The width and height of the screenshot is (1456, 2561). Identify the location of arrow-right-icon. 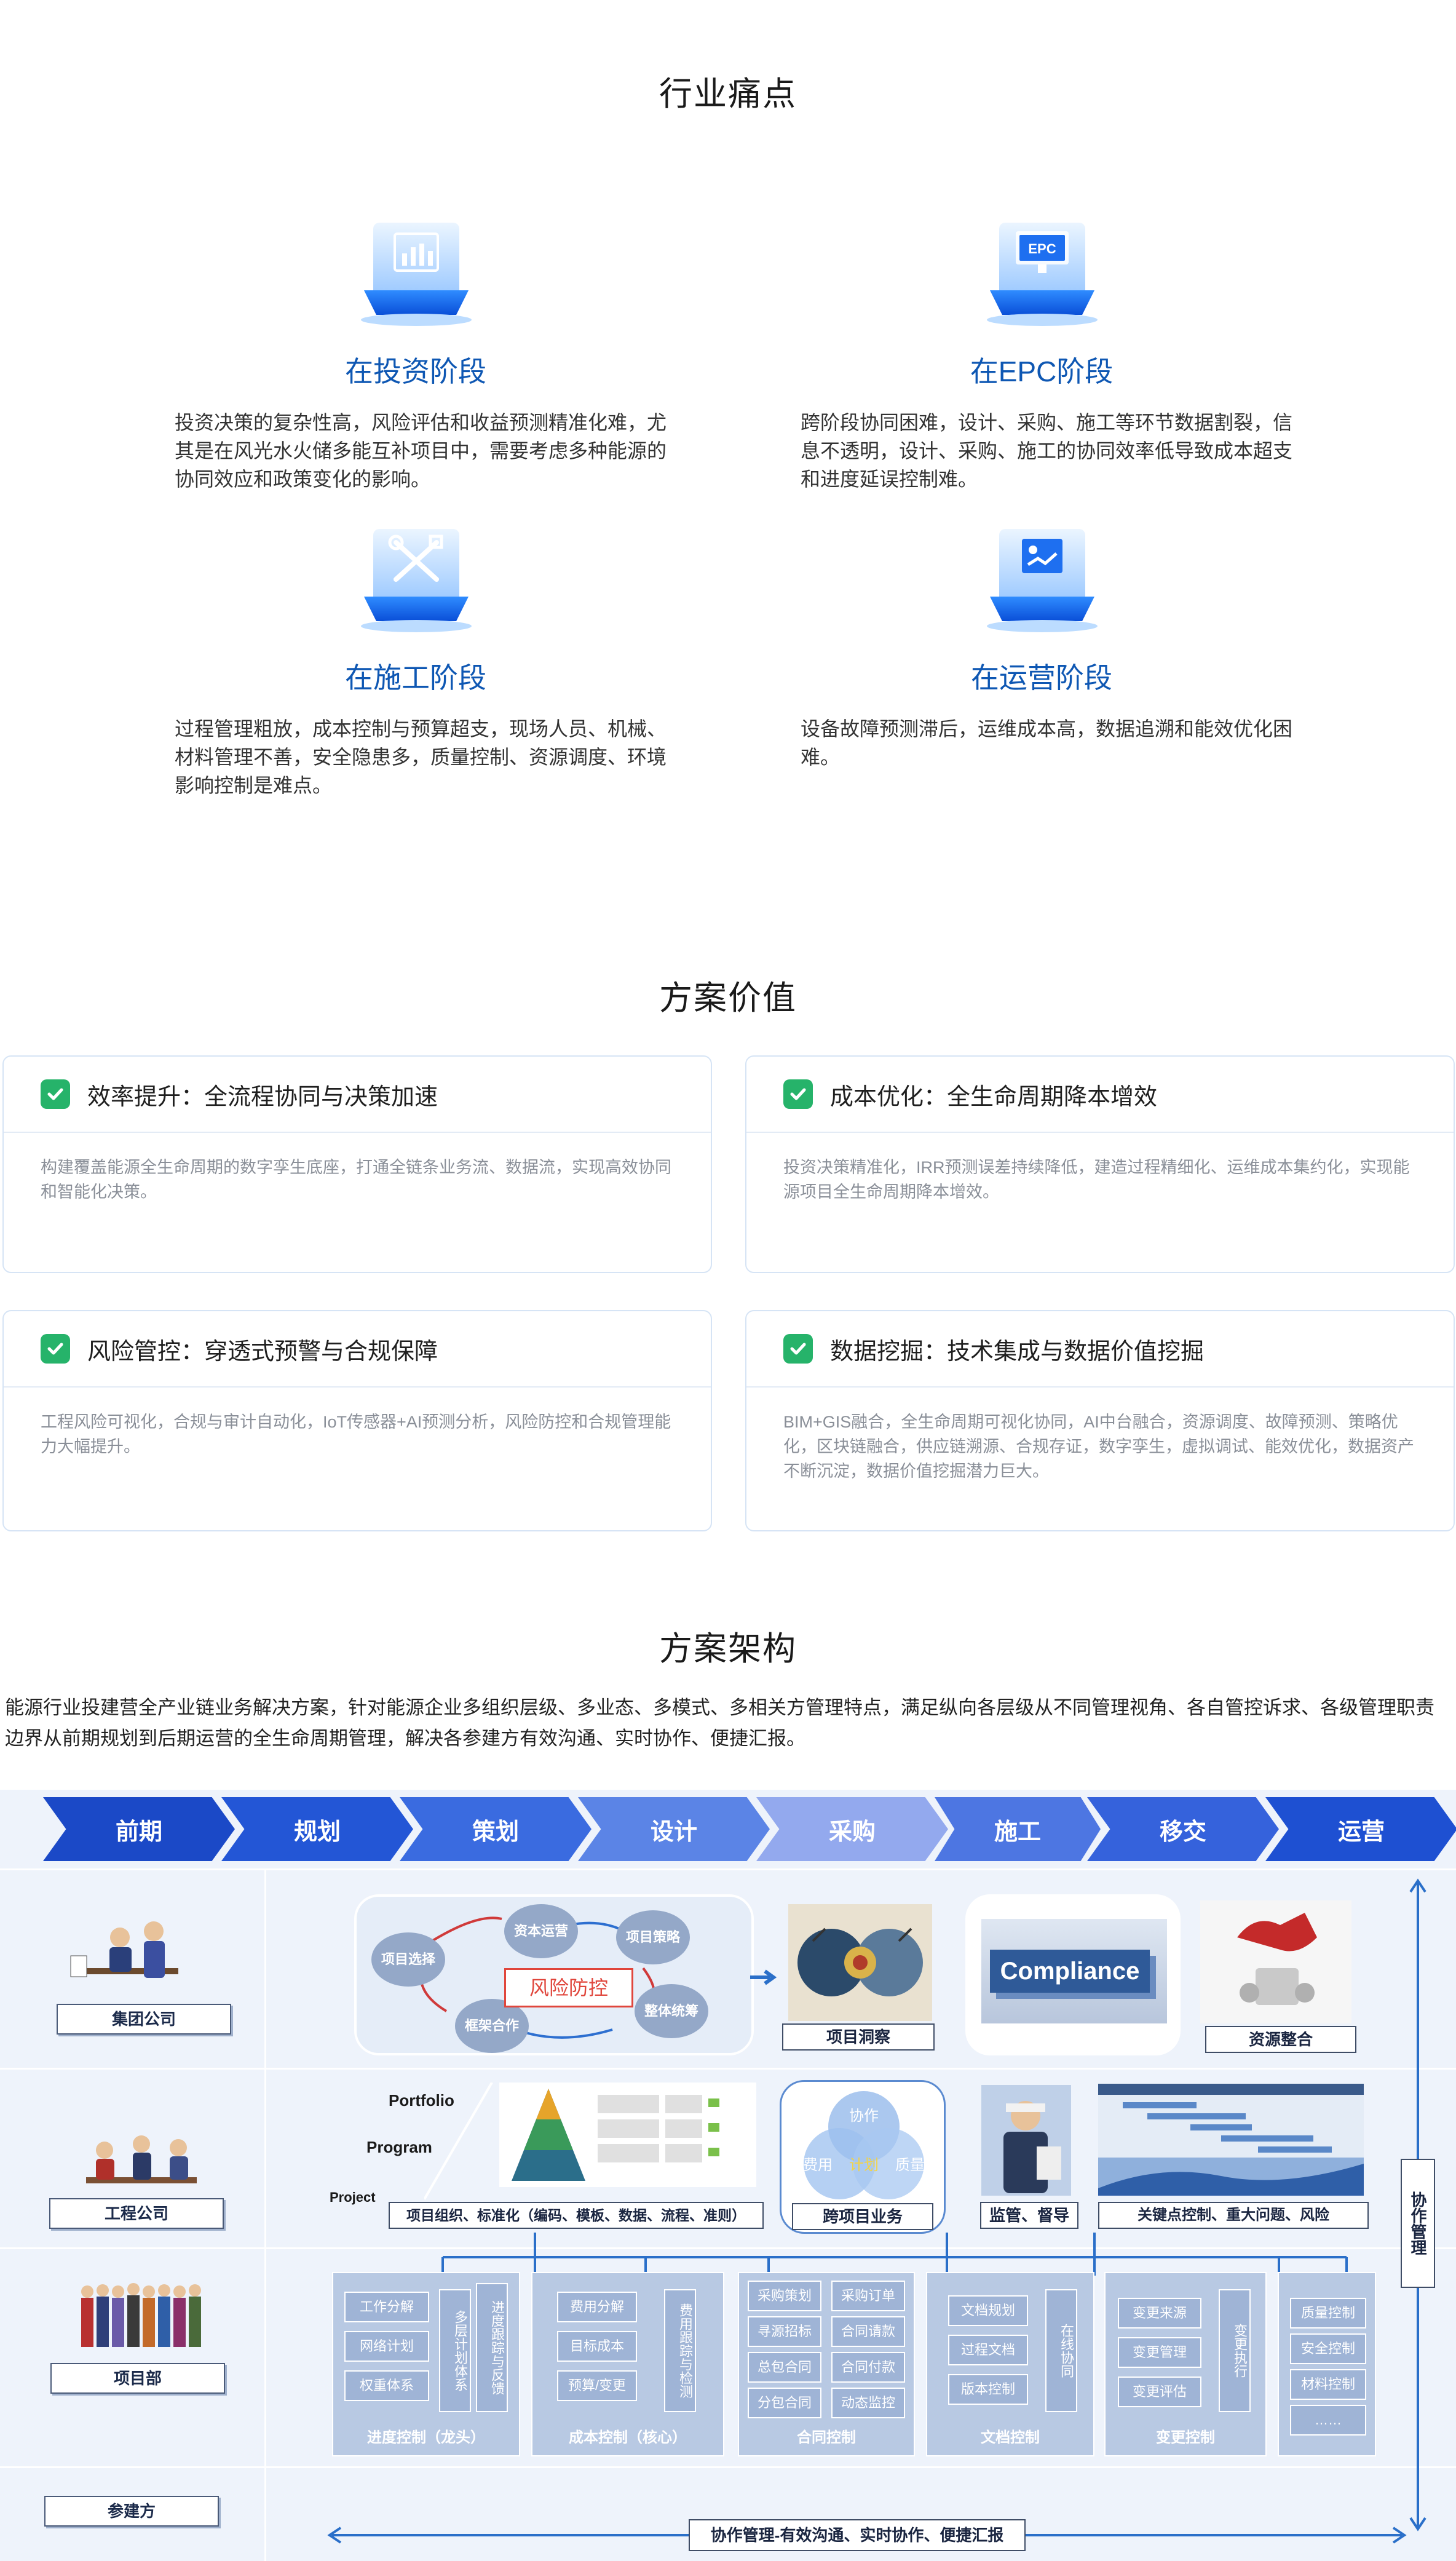
(763, 1977).